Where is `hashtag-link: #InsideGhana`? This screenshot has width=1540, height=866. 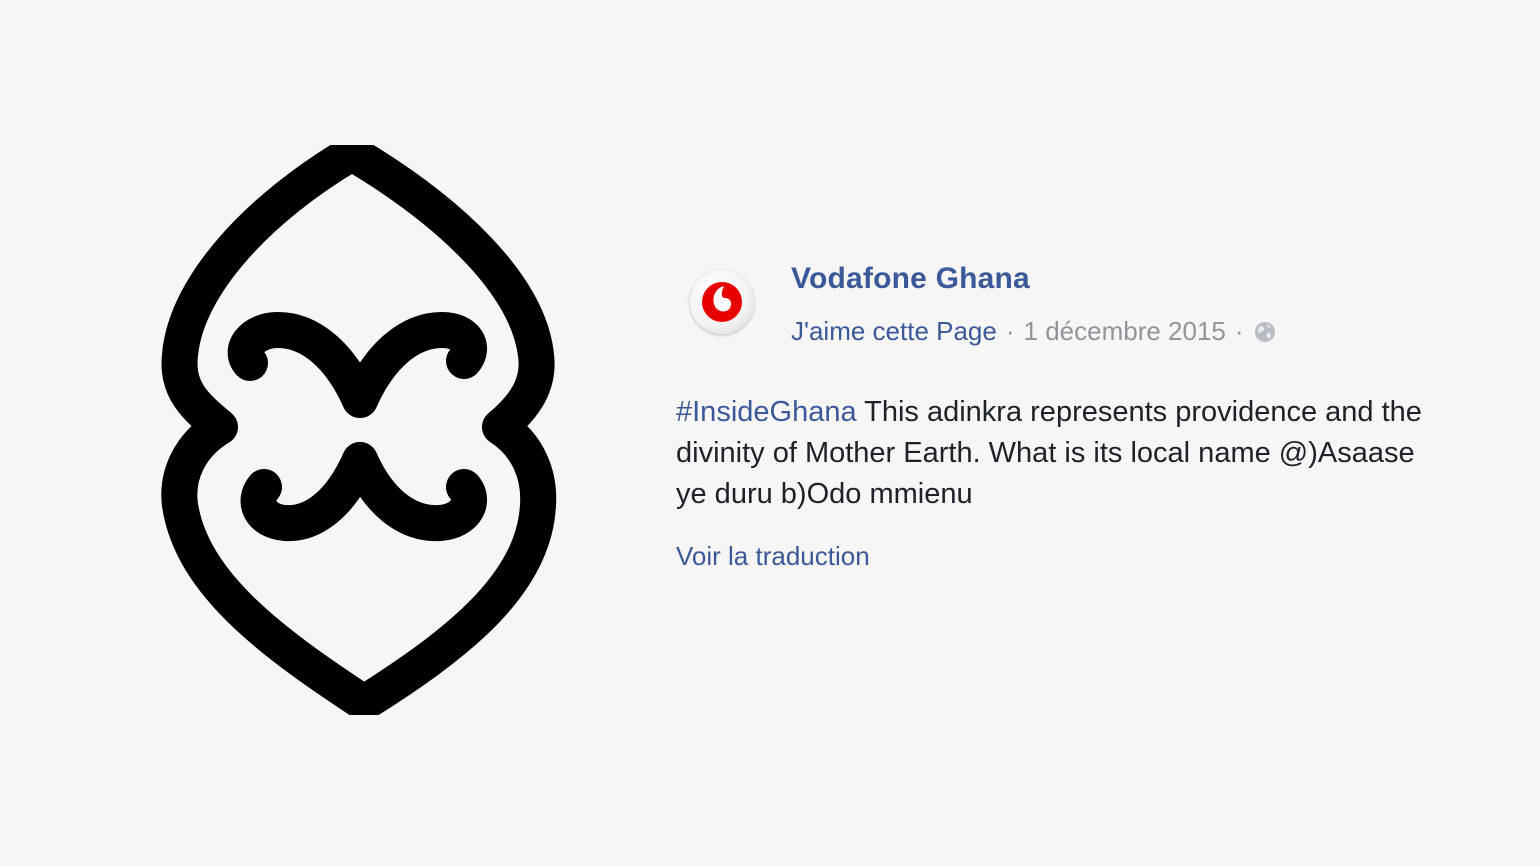
hashtag-link: #InsideGhana is located at coordinates (766, 412).